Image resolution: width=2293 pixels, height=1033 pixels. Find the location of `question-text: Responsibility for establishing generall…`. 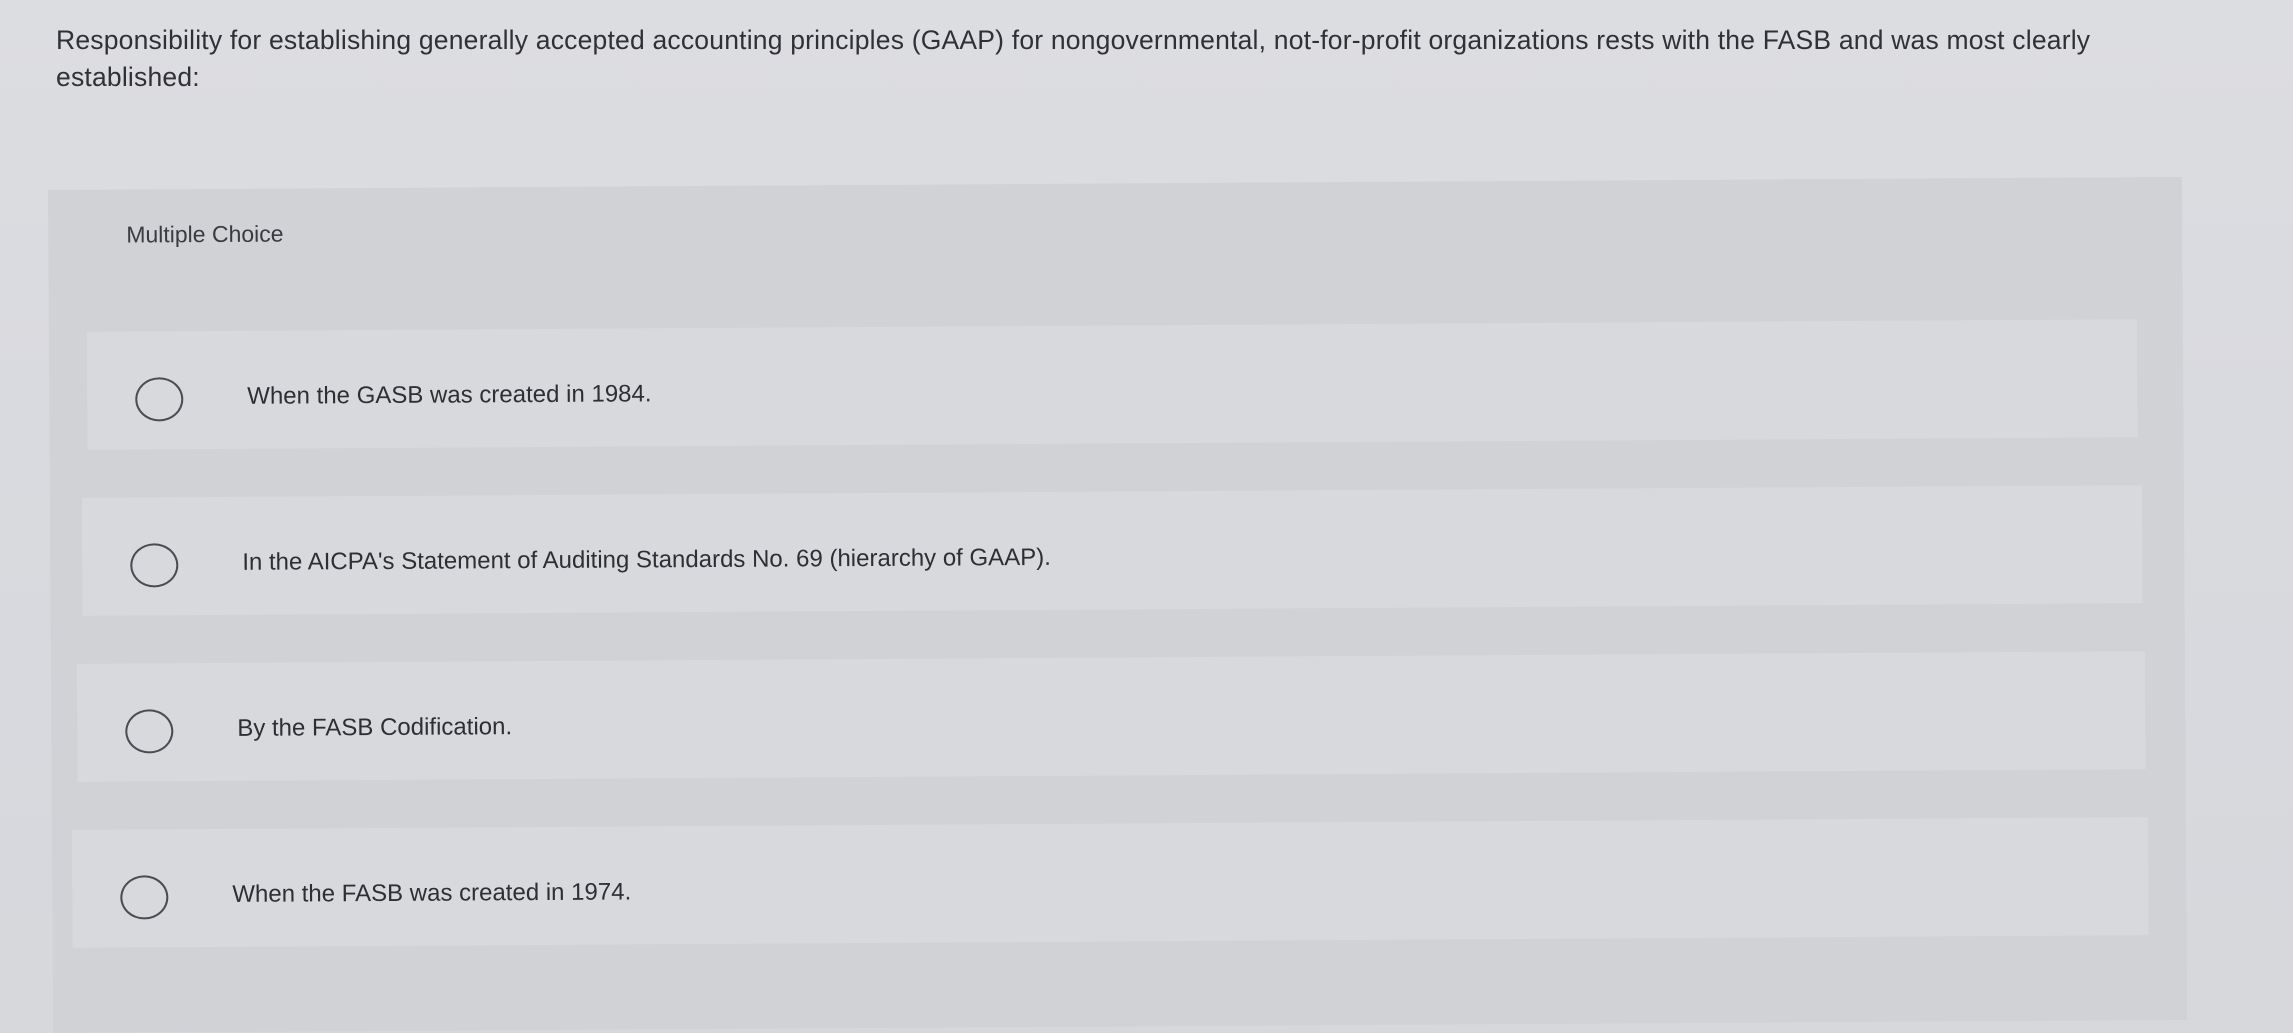

question-text: Responsibility for establishing generall… is located at coordinates (1073, 58).